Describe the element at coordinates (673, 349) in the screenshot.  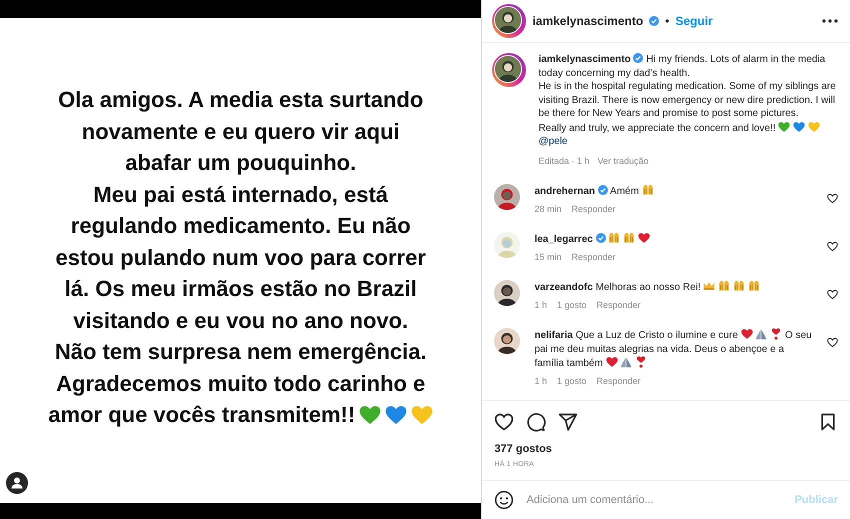
I see `comment-text: nelifaria Que a Luz de Cristo o ilumine e cure O seu pai me deu muitas alegrias na vida. Deus o abençoe e a família também` at that location.